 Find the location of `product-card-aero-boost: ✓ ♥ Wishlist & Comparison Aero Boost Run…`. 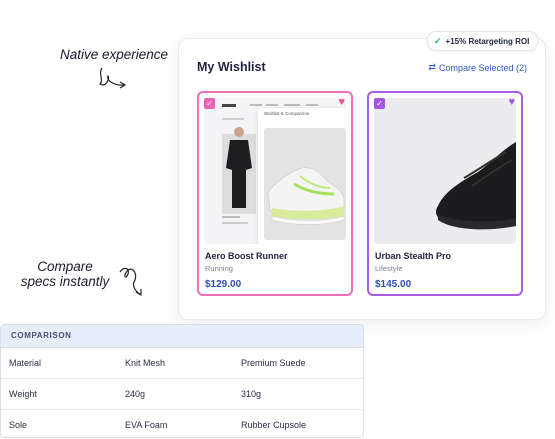

product-card-aero-boost: ✓ ♥ Wishlist & Comparison Aero Boost Run… is located at coordinates (275, 193).